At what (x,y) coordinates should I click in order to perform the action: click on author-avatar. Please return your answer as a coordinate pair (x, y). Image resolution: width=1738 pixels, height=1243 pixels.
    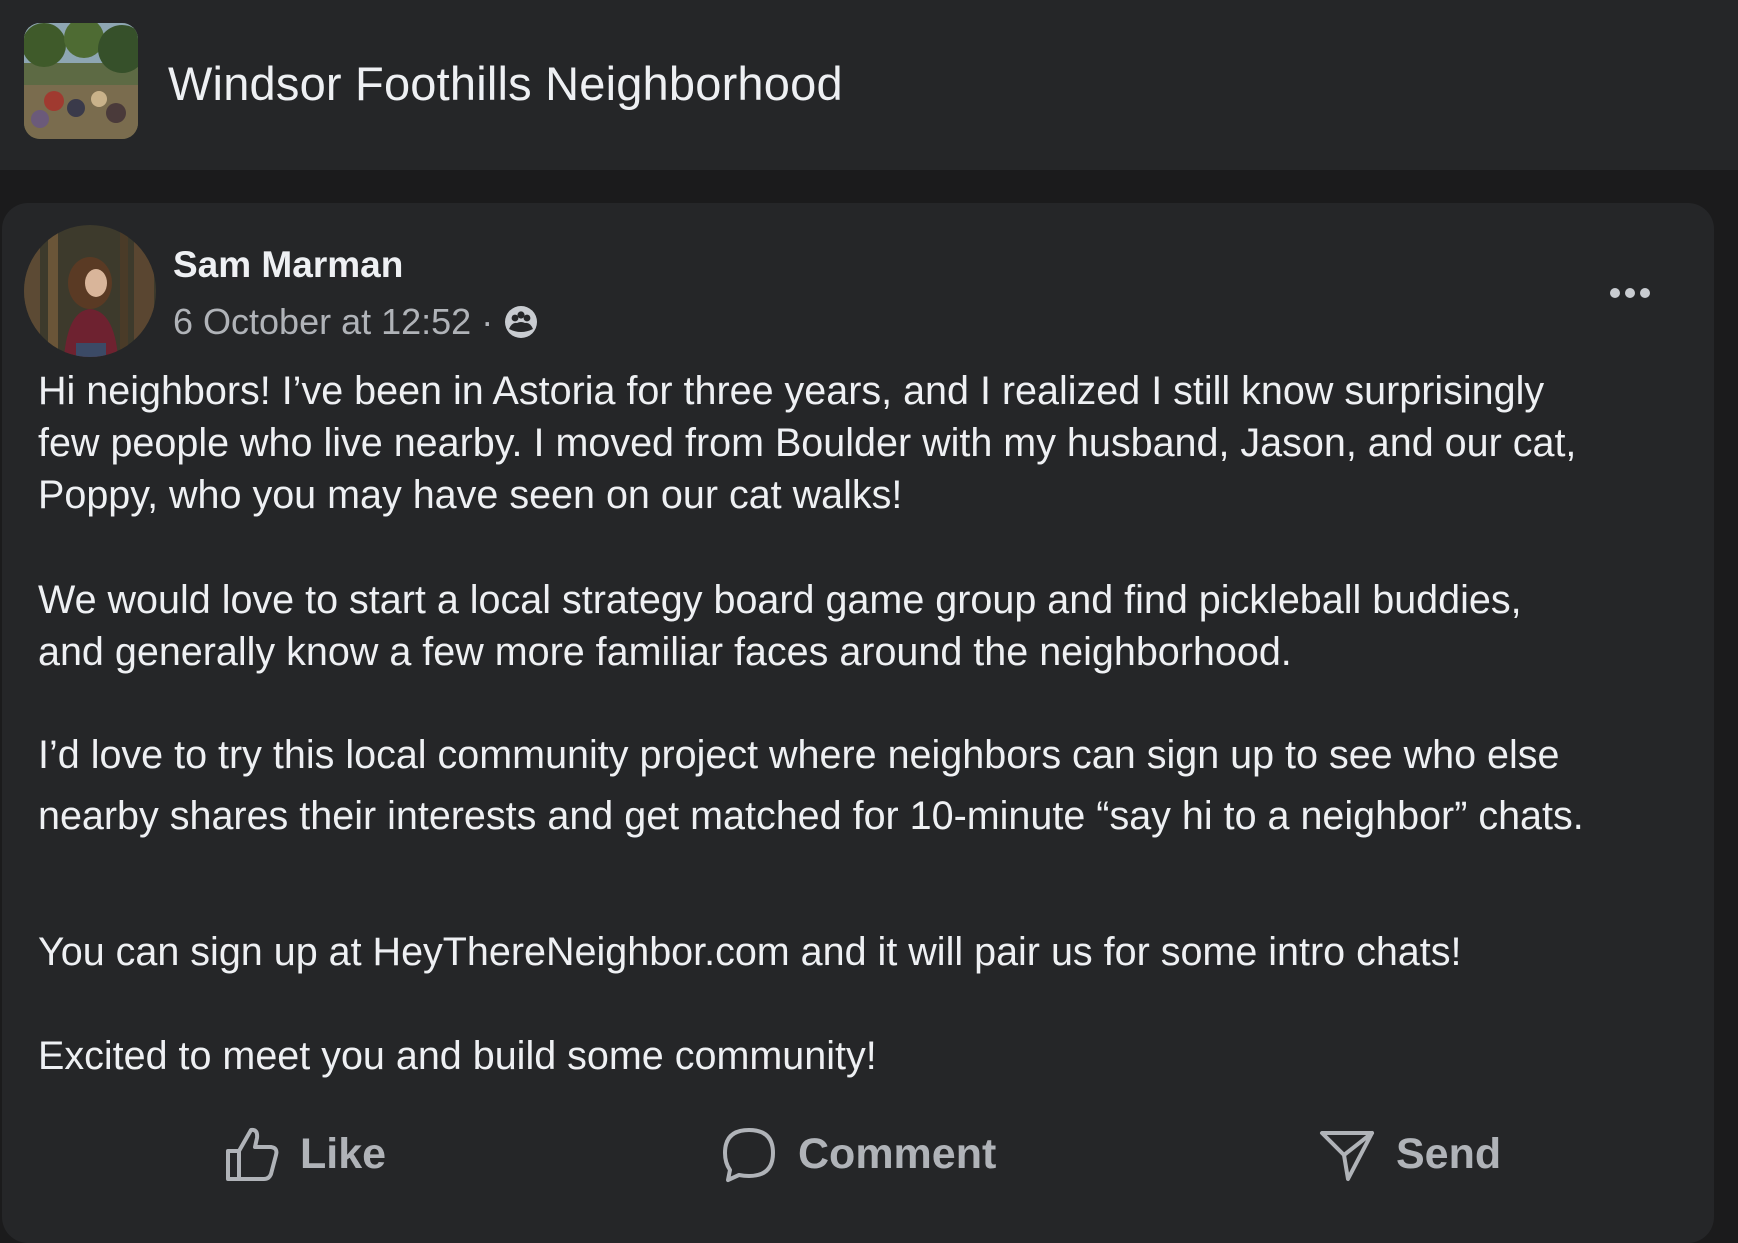
    Looking at the image, I should click on (90, 291).